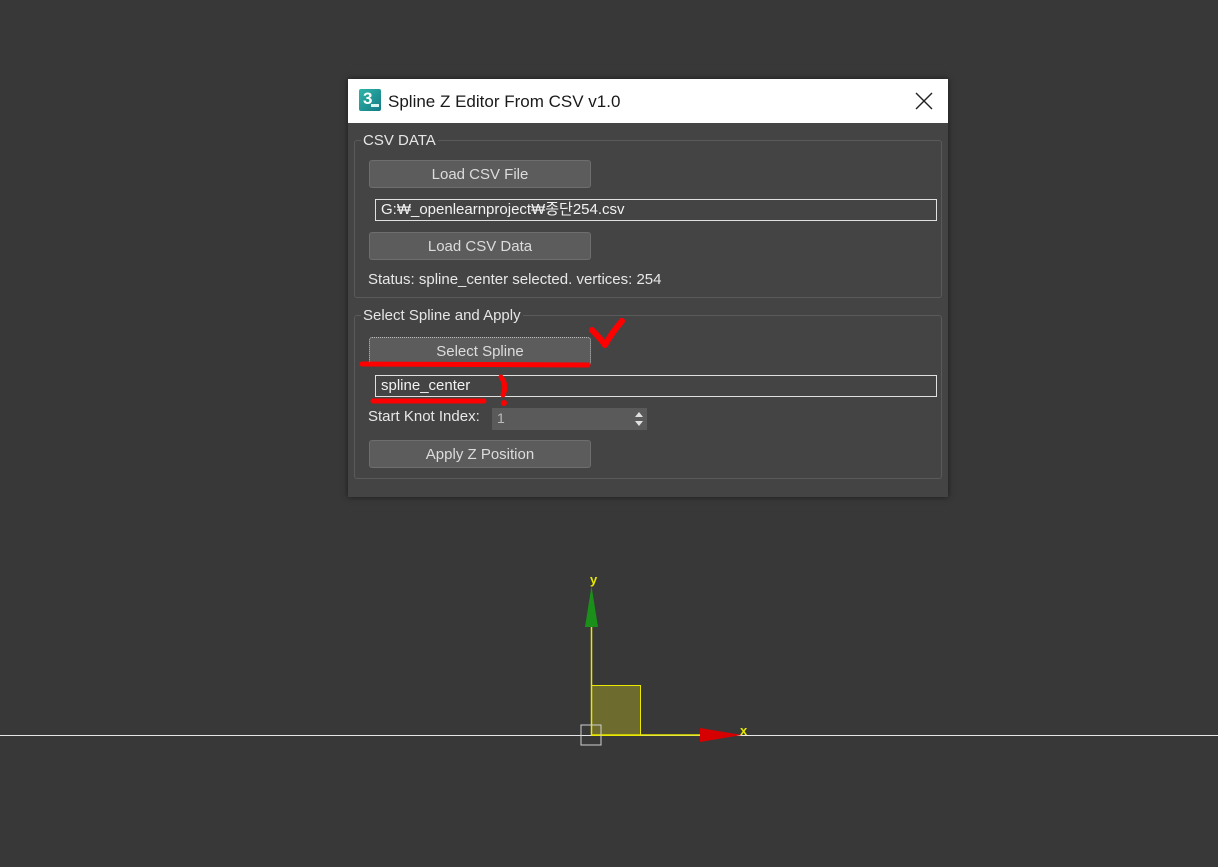 The image size is (1218, 867). I want to click on start-knot-index-label: Start Knot Index:, so click(424, 416).